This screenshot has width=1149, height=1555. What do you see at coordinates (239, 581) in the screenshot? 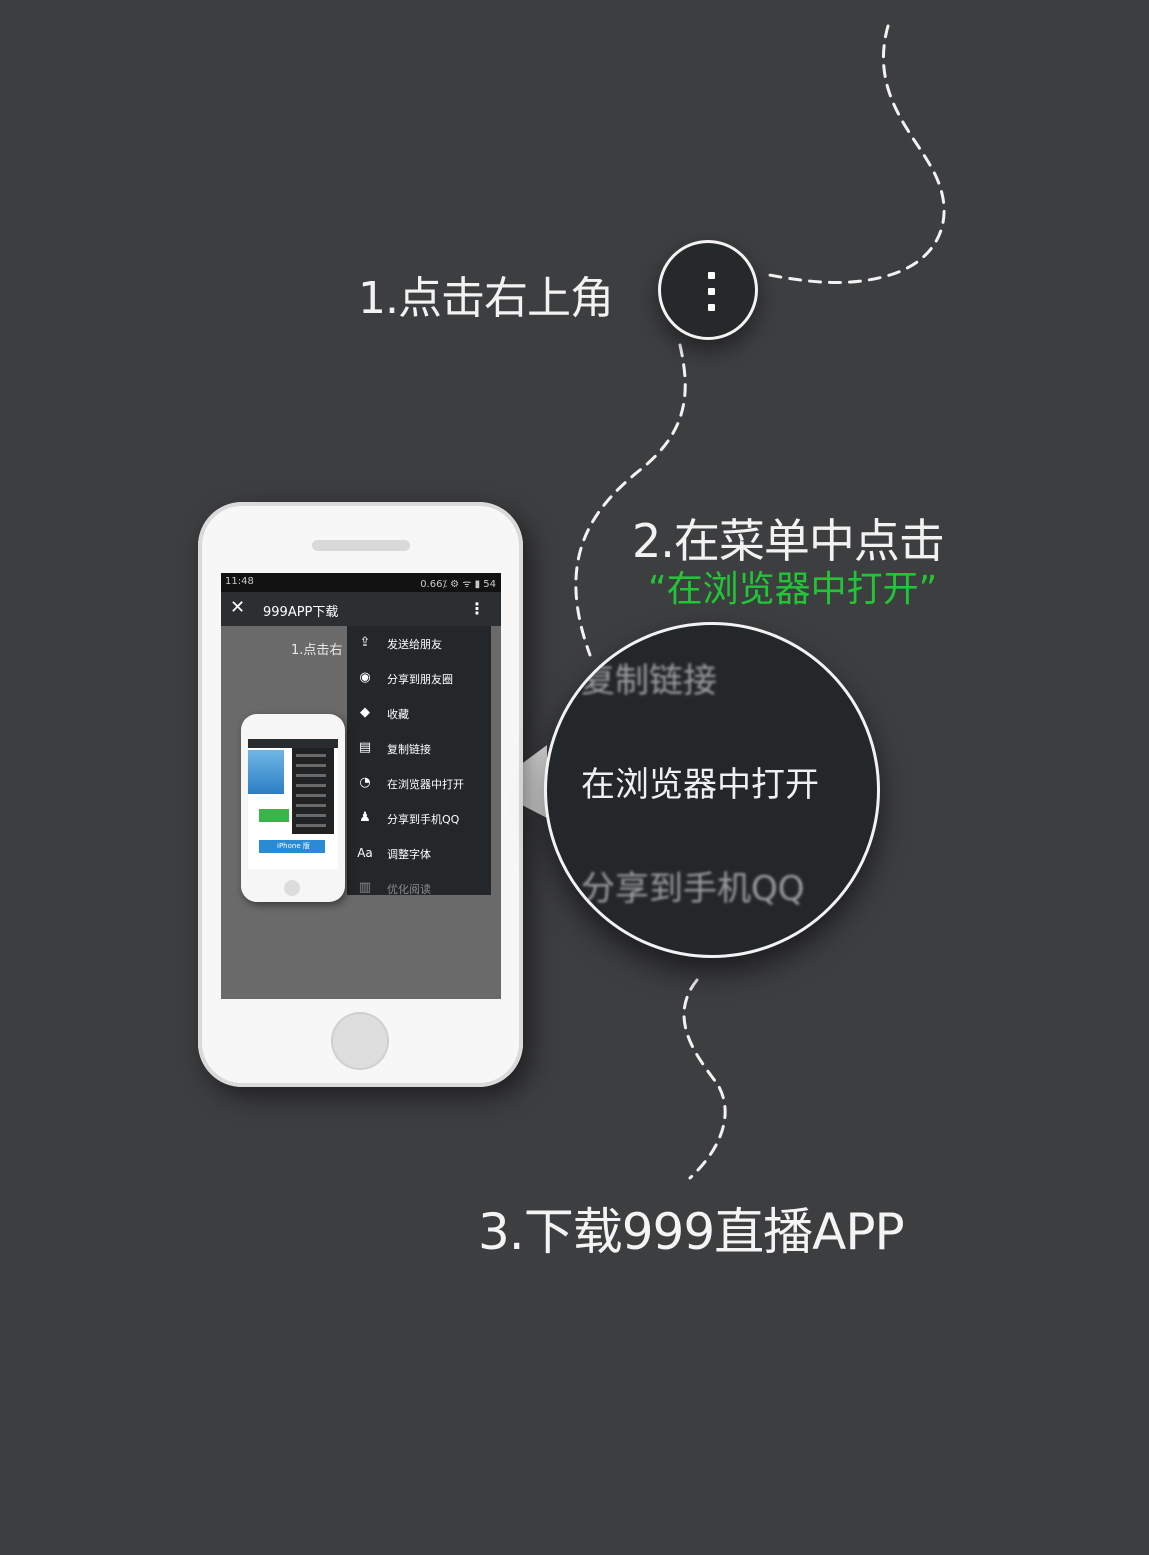
I see `status-time: 11:48` at bounding box center [239, 581].